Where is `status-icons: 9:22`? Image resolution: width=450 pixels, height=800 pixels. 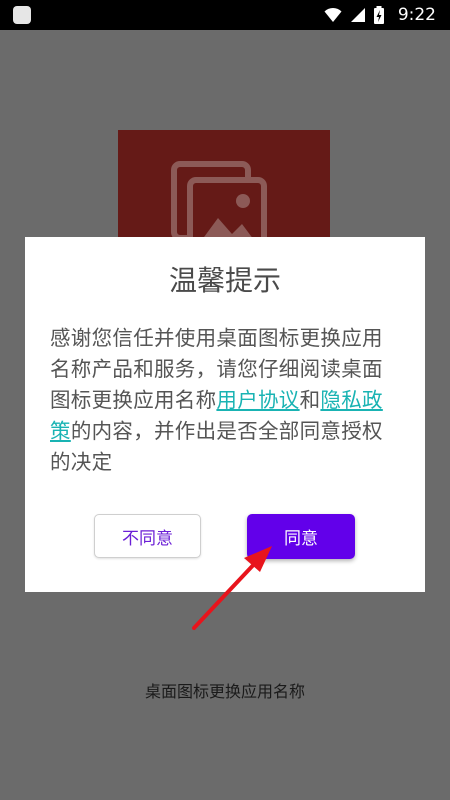 status-icons: 9:22 is located at coordinates (380, 15).